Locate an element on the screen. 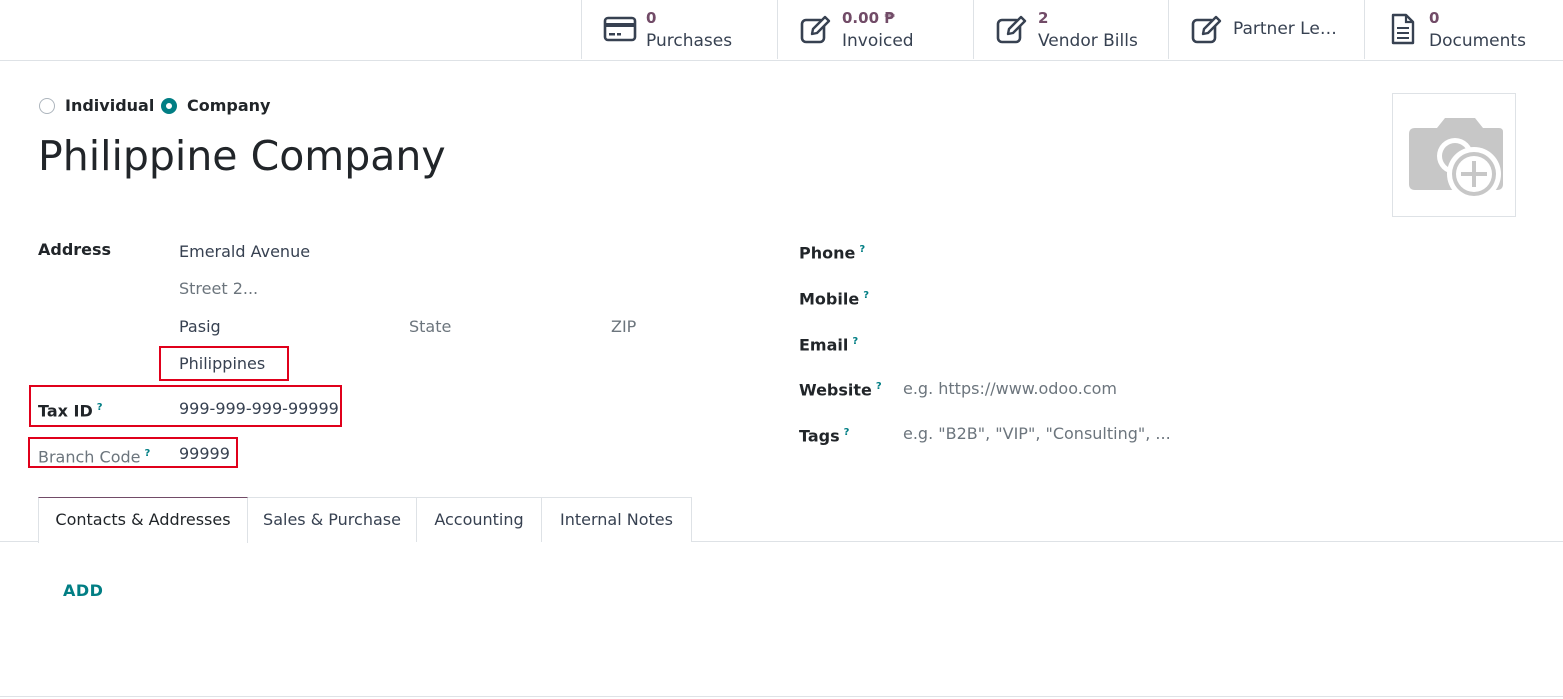 The width and height of the screenshot is (1563, 699). country-field: Philippines is located at coordinates (222, 364).